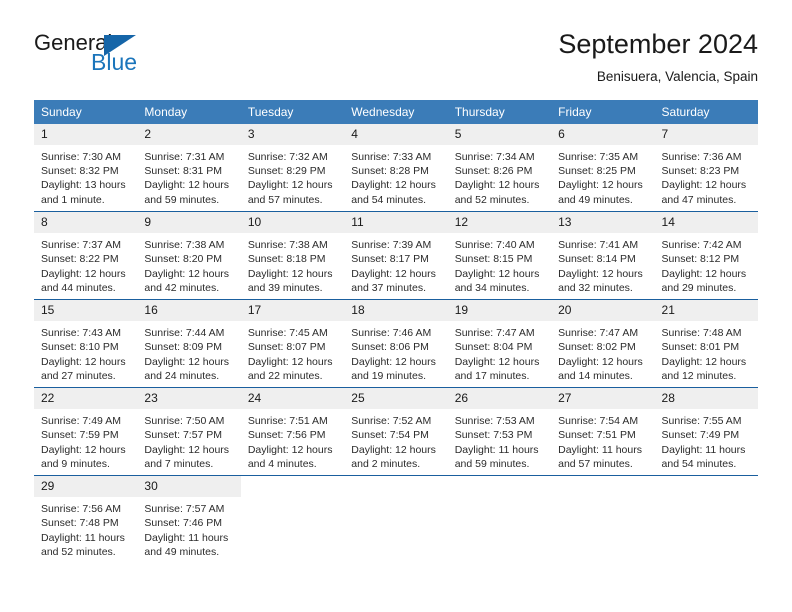  What do you see at coordinates (80, 170) in the screenshot?
I see `sunset-text: Sunset: 8:32 PM` at bounding box center [80, 170].